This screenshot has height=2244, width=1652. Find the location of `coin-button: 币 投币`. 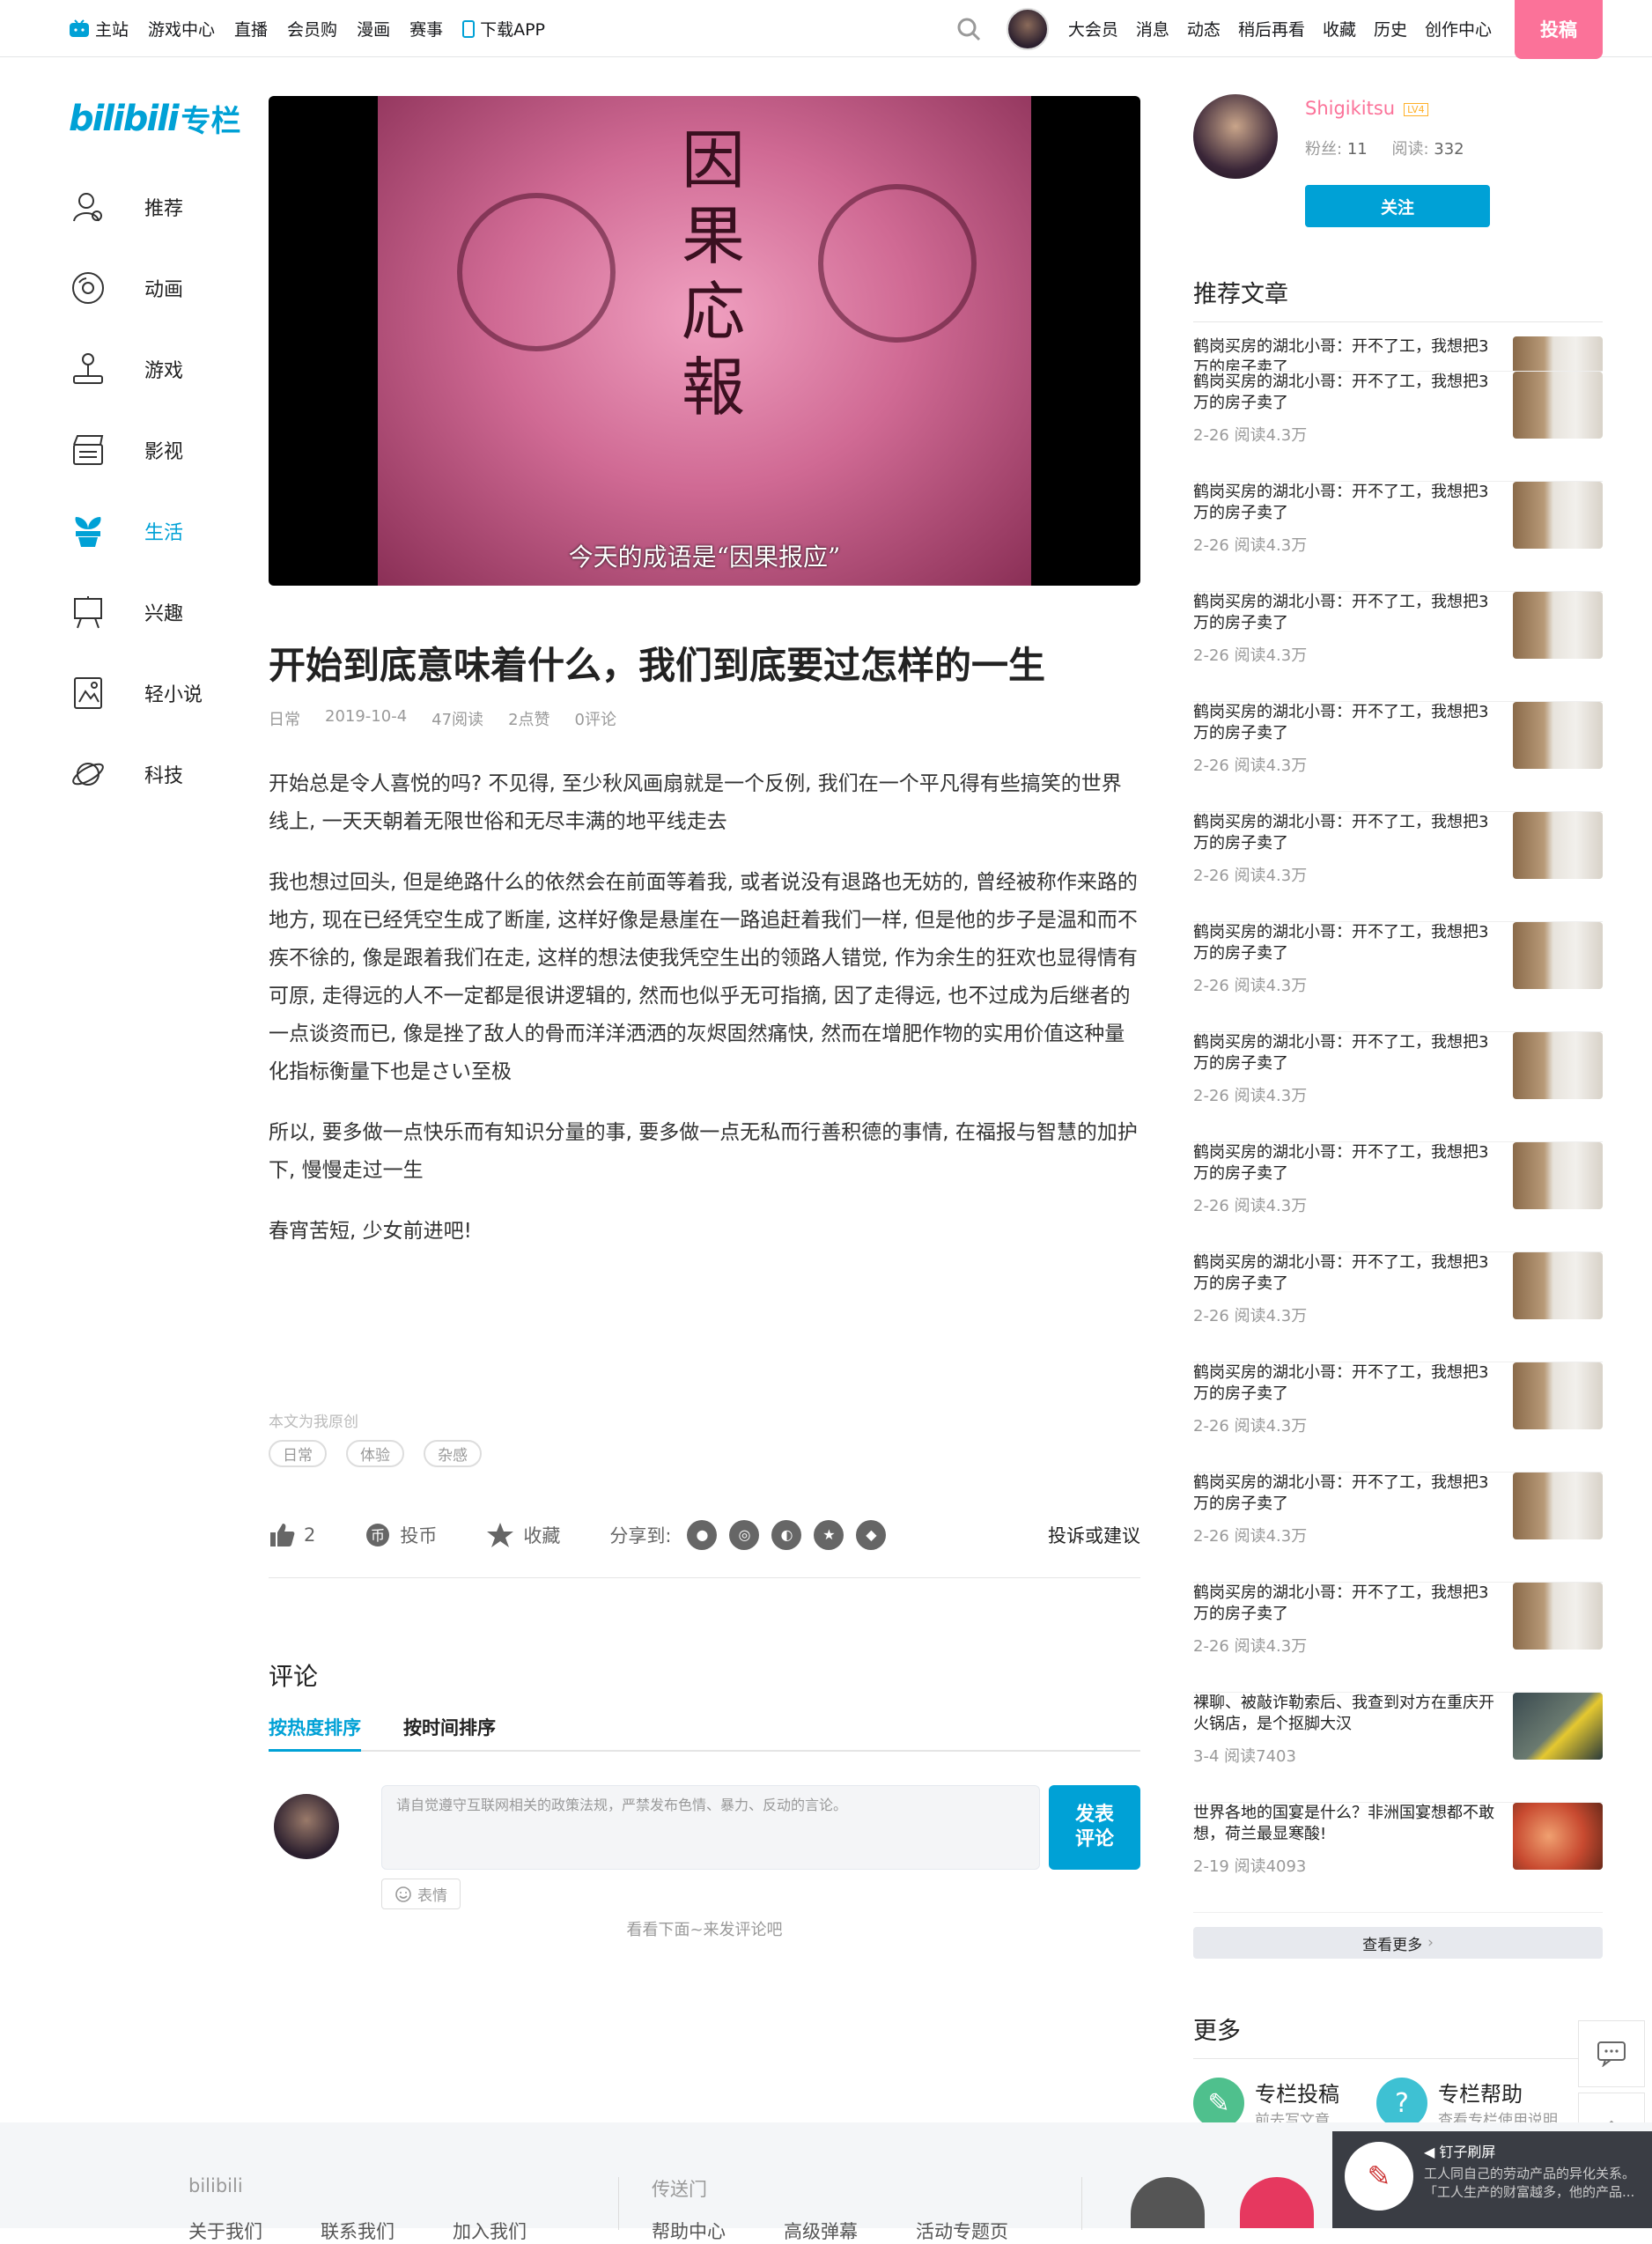

coin-button: 币 投币 is located at coordinates (401, 1535).